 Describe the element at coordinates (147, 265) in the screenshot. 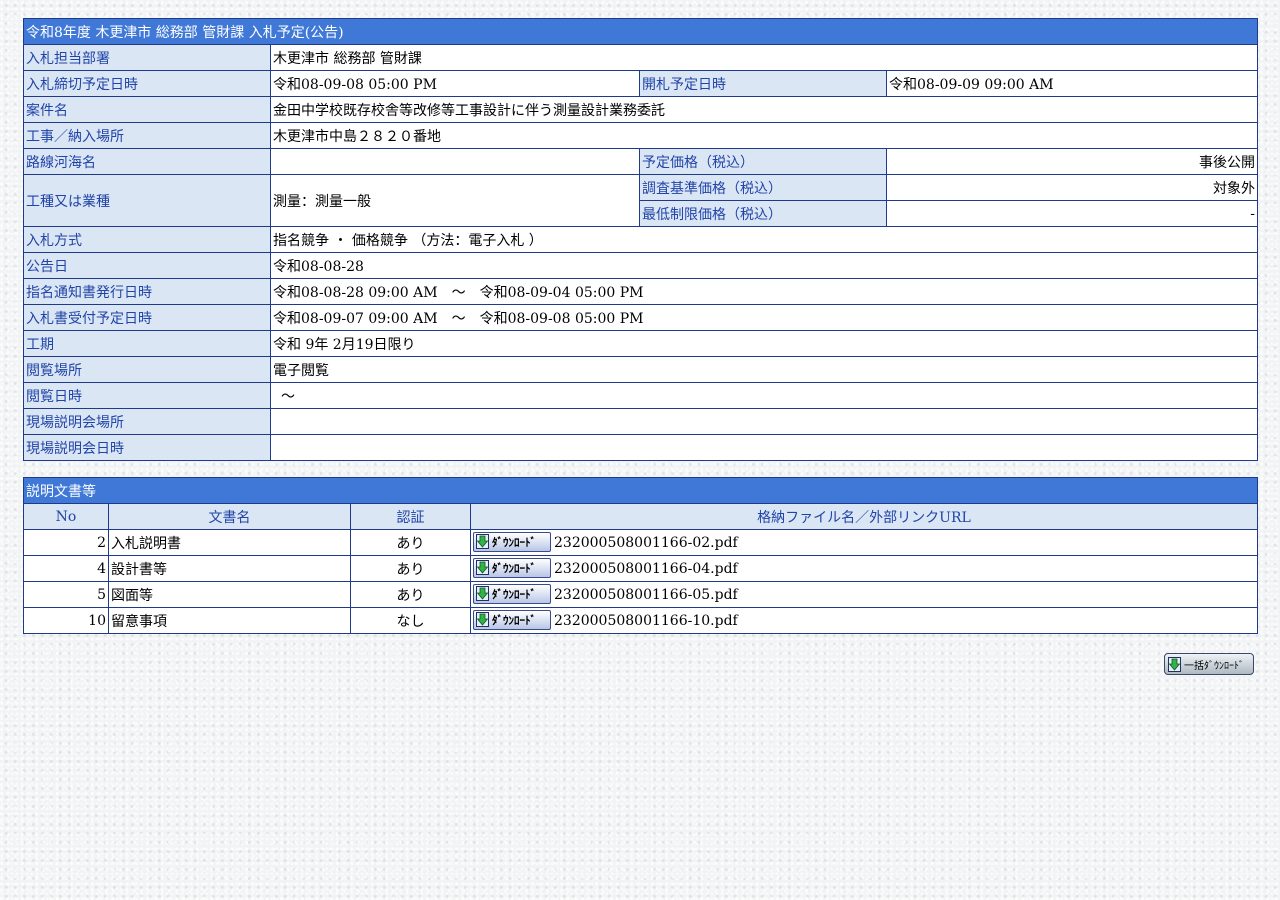

I see `label-notice-date: 公告日` at that location.